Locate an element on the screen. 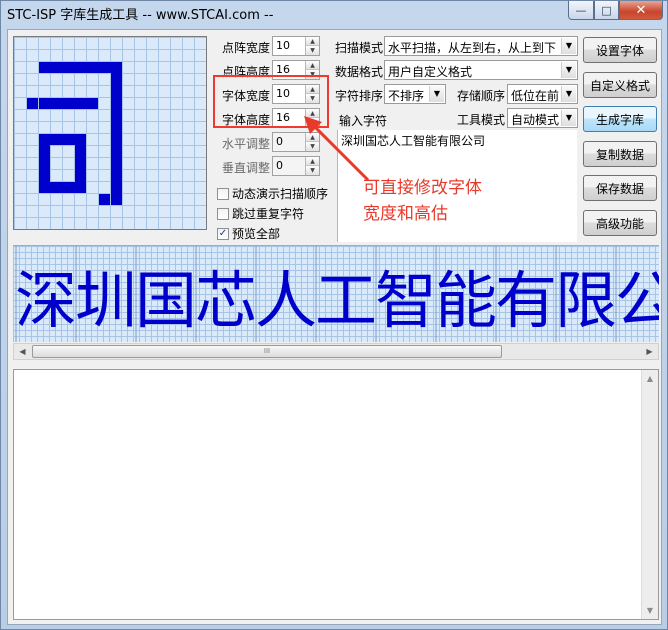  title-bar: STC-ISP 字库生成工具 -- www.STCAI.com -- — □ ✕ is located at coordinates (334, 12).